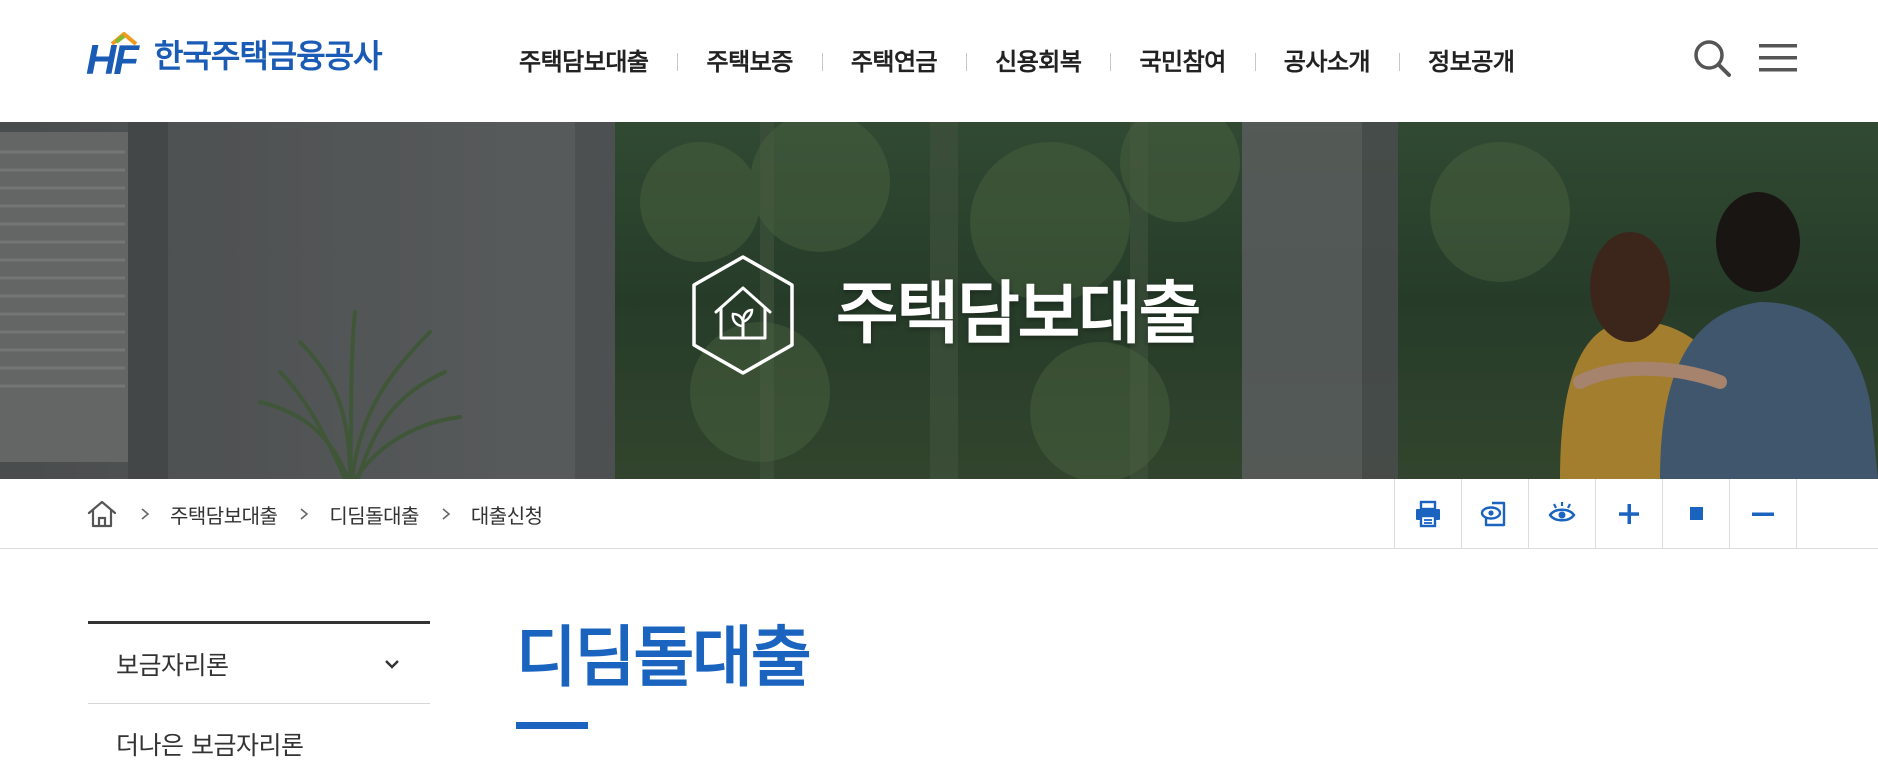  What do you see at coordinates (1326, 62) in the screenshot?
I see `nav-item-about: 공사소개` at bounding box center [1326, 62].